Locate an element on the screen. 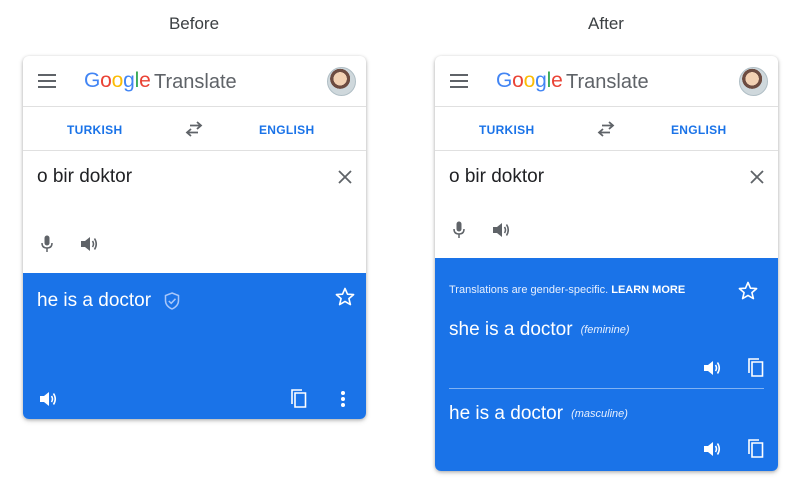  feminine-translation: she is a doctor (feminine) is located at coordinates (539, 330).